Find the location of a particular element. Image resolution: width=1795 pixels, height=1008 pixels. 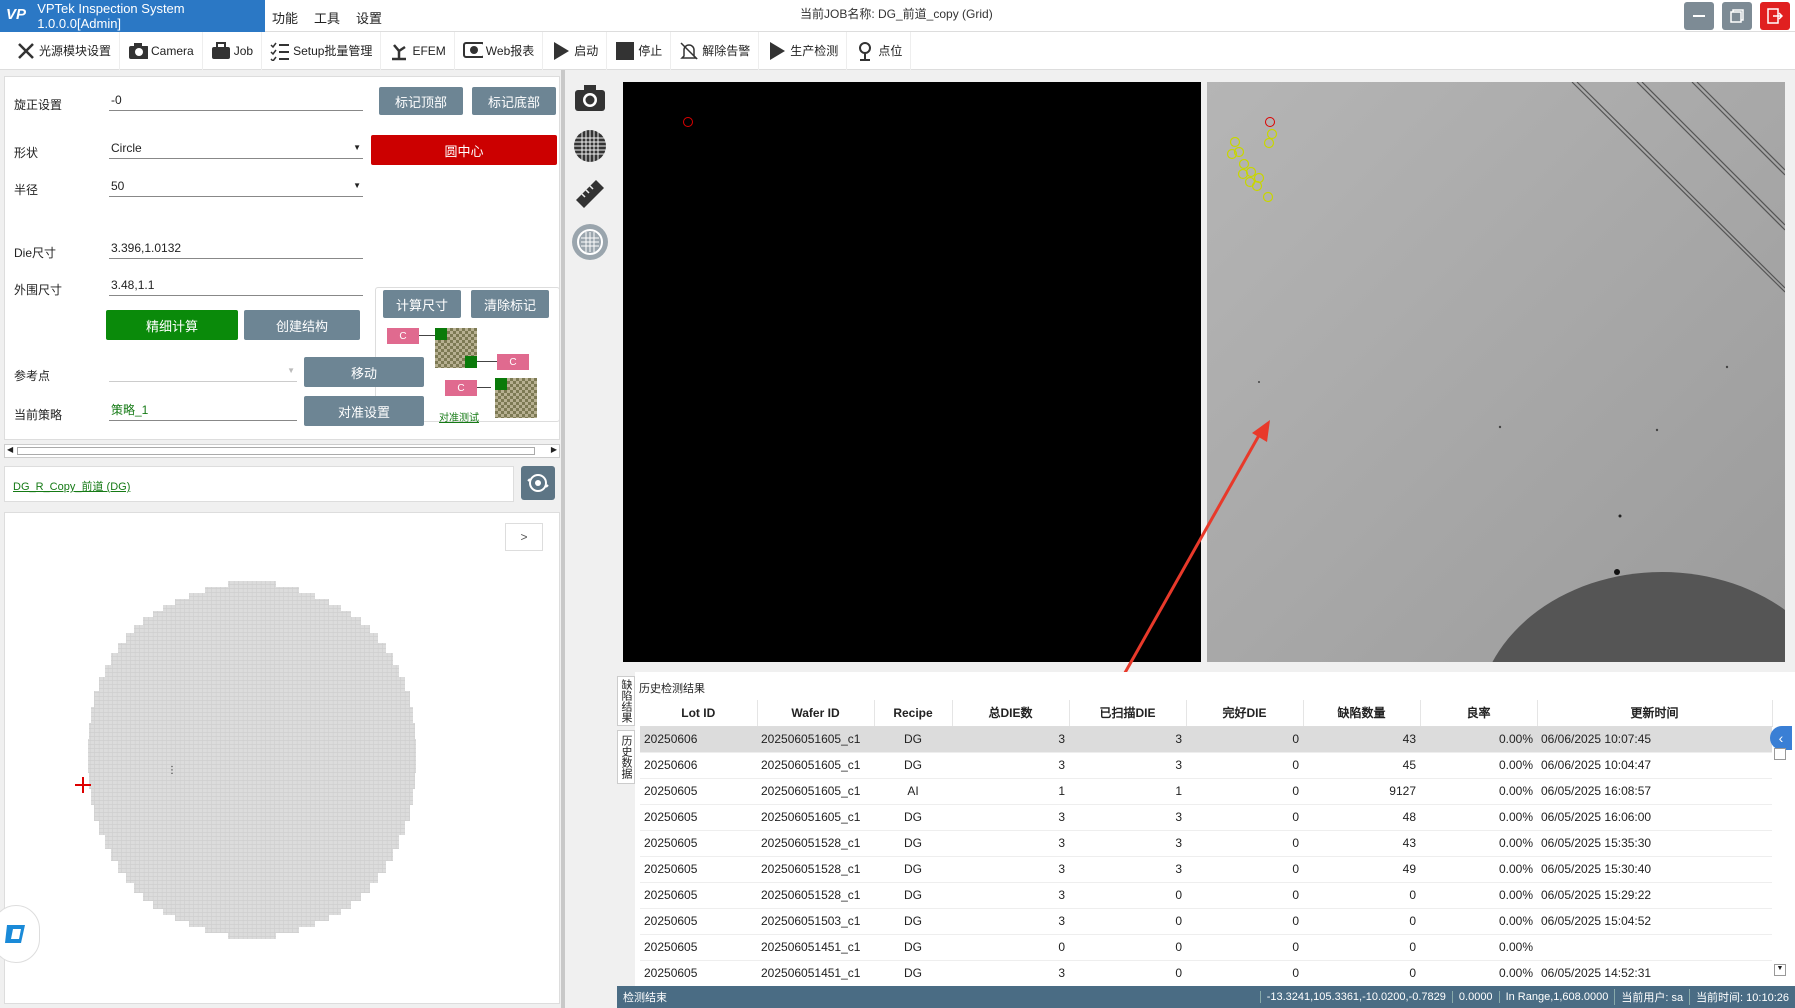

clear-alarm-button: 解除告警 is located at coordinates (715, 50).